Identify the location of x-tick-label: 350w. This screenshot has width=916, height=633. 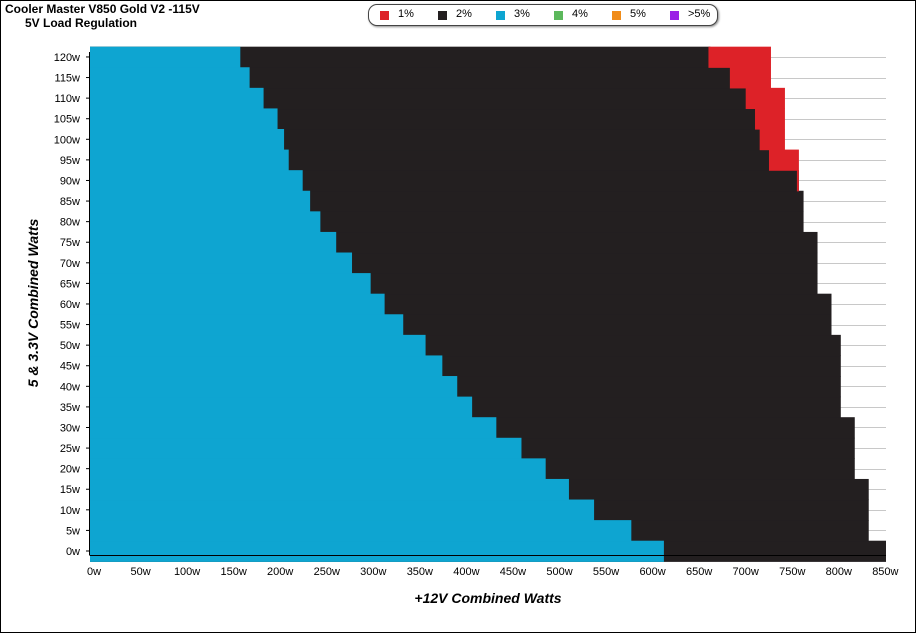
(420, 572).